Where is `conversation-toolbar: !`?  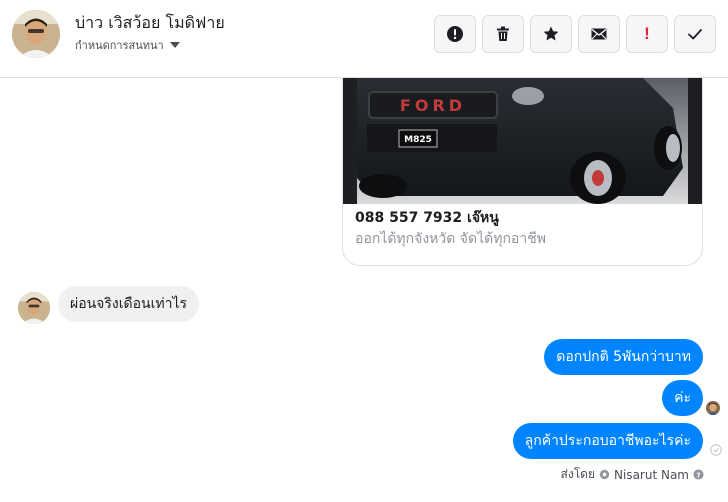 conversation-toolbar: ! is located at coordinates (575, 34).